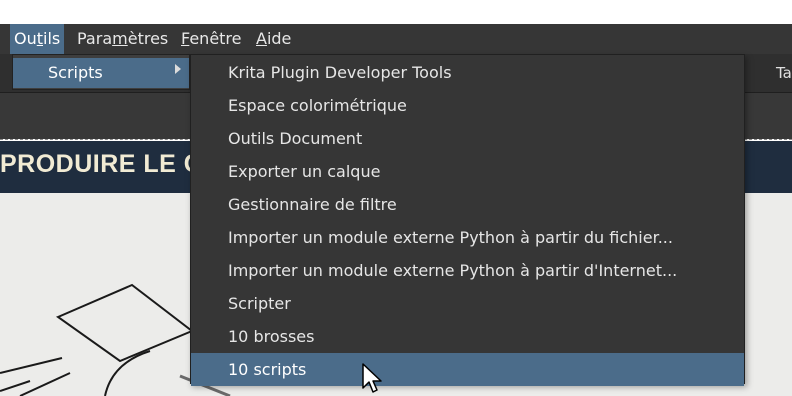  I want to click on submenu-item-scripts: Scripts, so click(101, 73).